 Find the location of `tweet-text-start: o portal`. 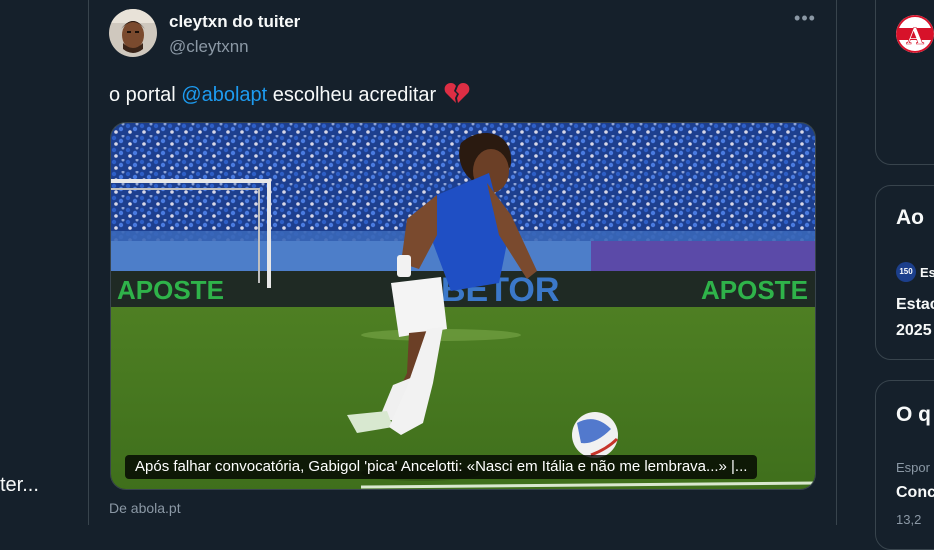

tweet-text-start: o portal is located at coordinates (145, 95).